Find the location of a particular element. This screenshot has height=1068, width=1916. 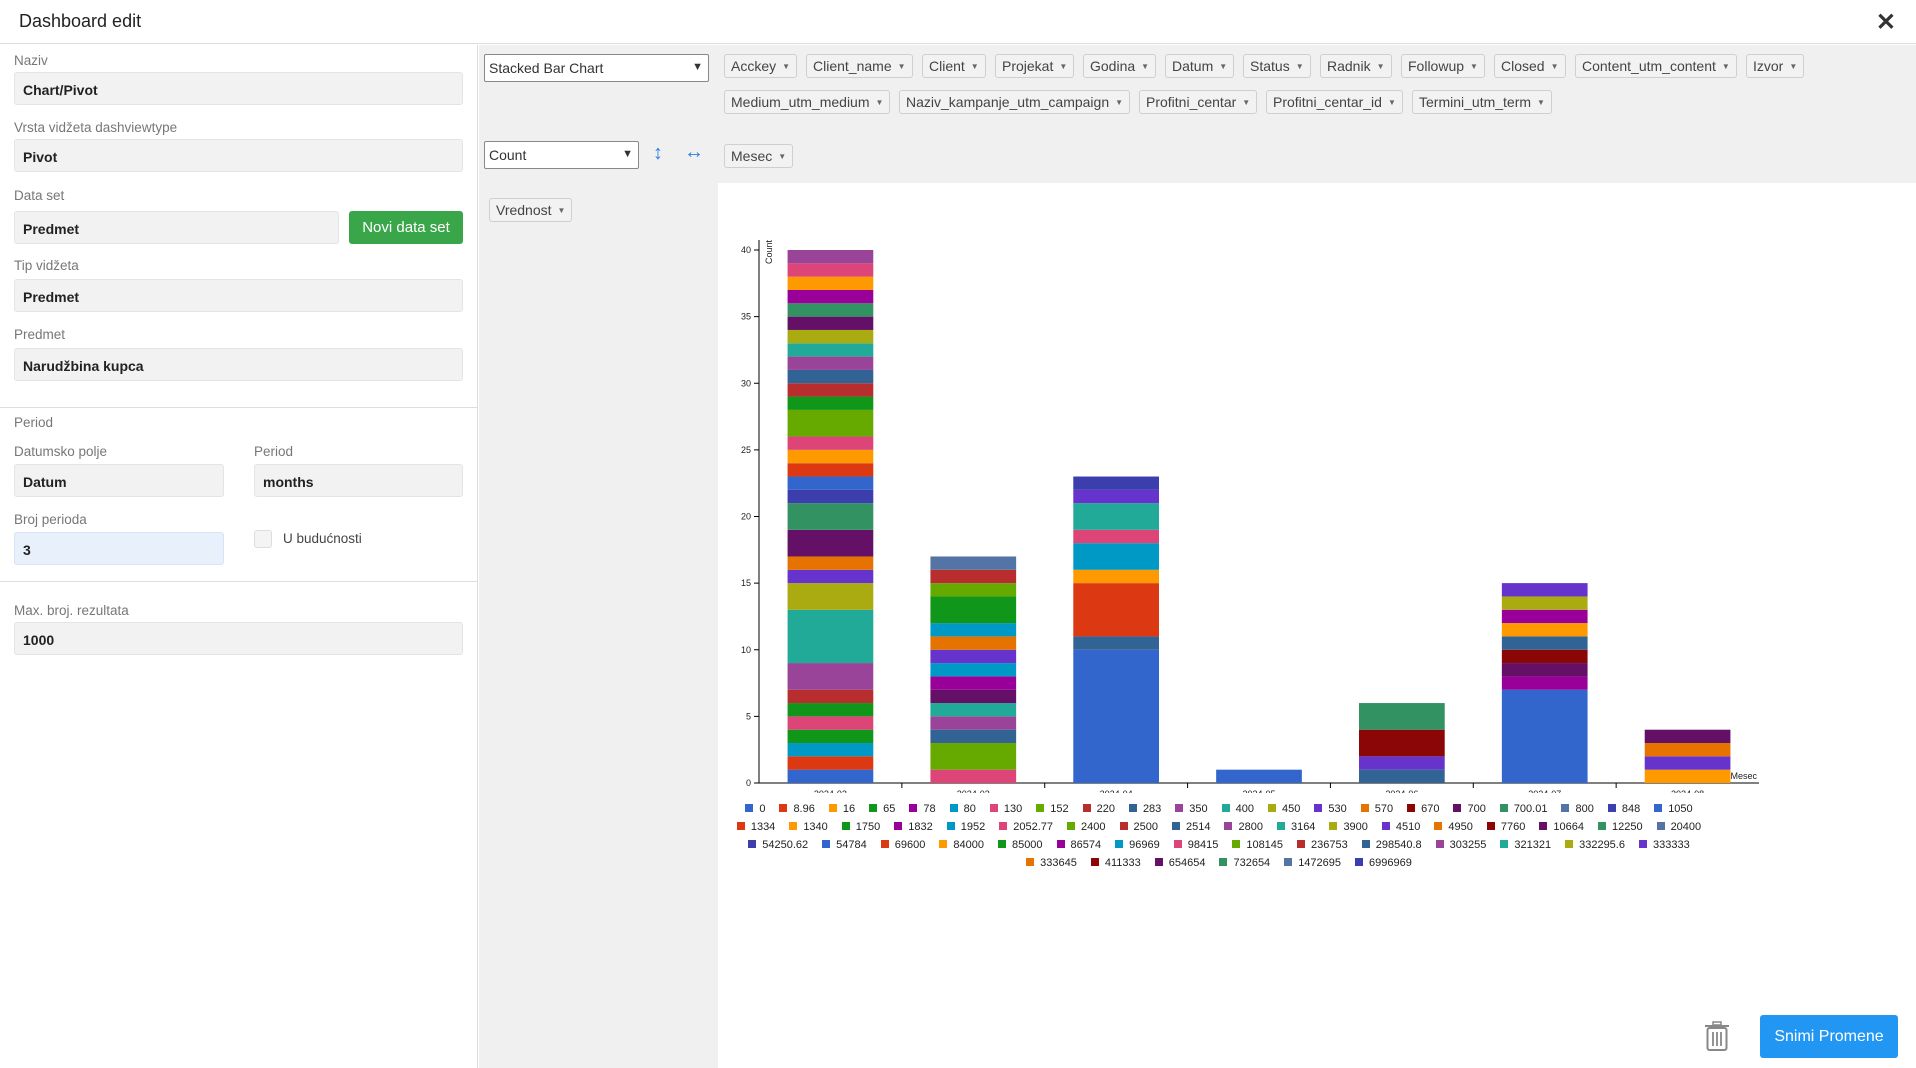

attribute-label: Client_name is located at coordinates (852, 66).